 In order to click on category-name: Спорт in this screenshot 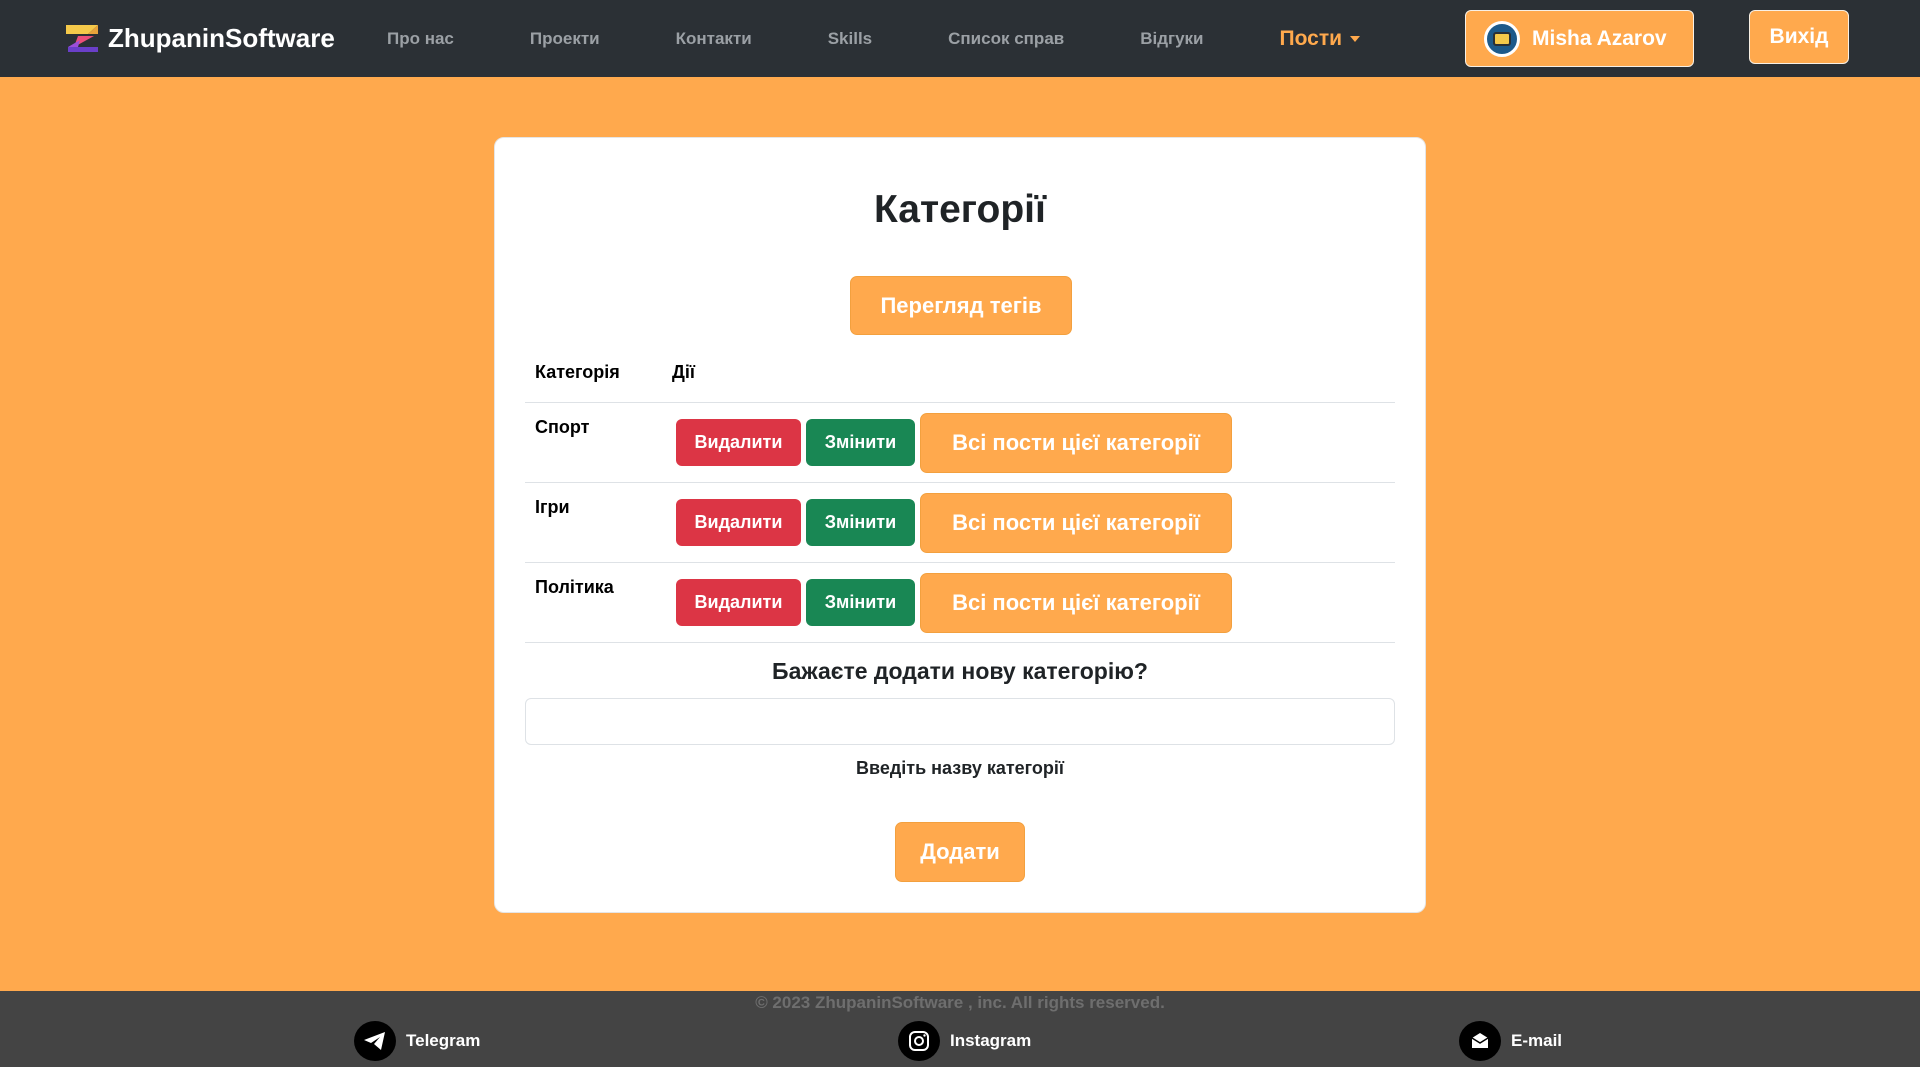, I will do `click(562, 427)`.